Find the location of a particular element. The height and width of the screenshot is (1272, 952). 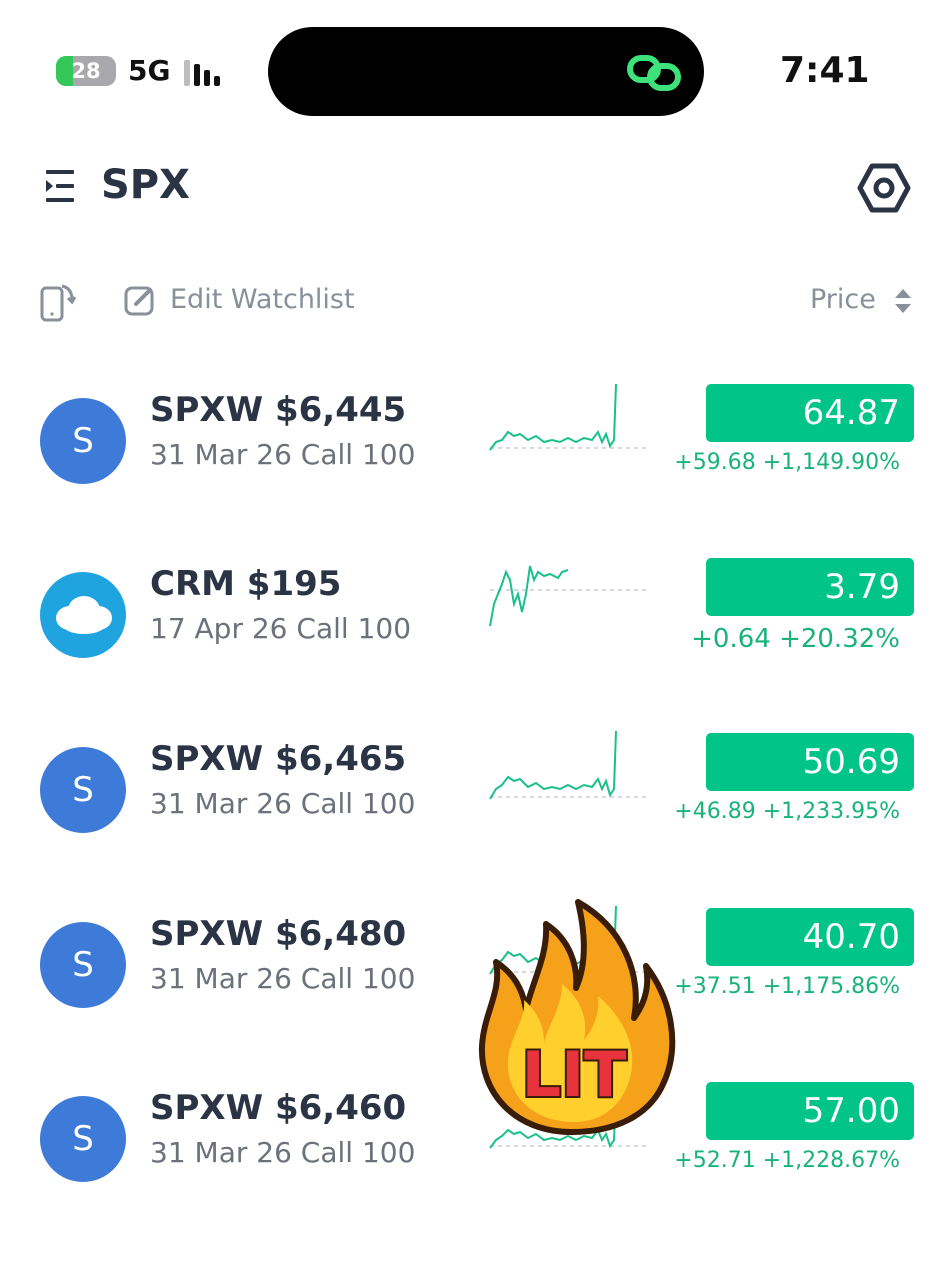

battery-indicator: 28 is located at coordinates (86, 71).